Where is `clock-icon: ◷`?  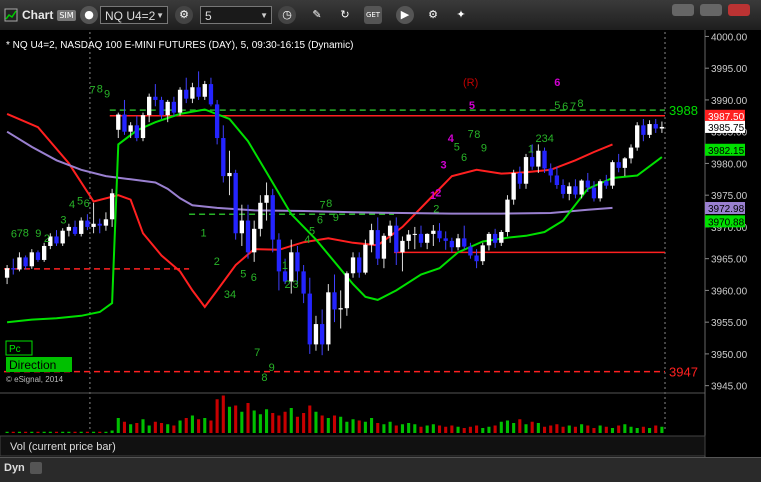 clock-icon: ◷ is located at coordinates (287, 15).